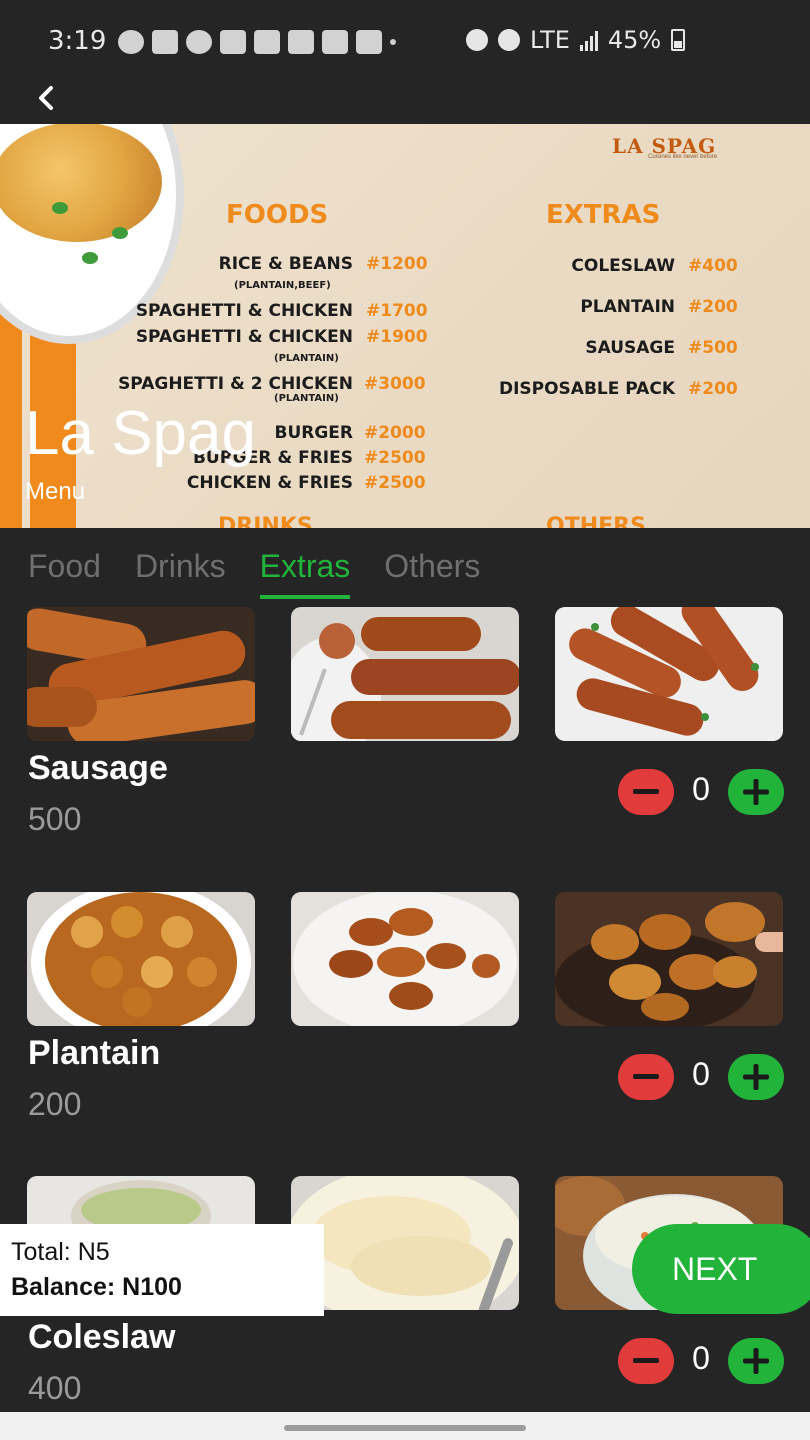  What do you see at coordinates (98, 768) in the screenshot?
I see `item-name: Sausage` at bounding box center [98, 768].